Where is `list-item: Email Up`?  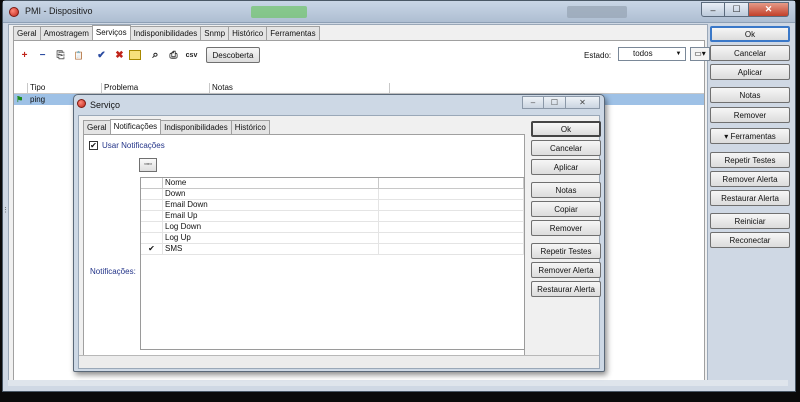
list-item: Email Up is located at coordinates (332, 216).